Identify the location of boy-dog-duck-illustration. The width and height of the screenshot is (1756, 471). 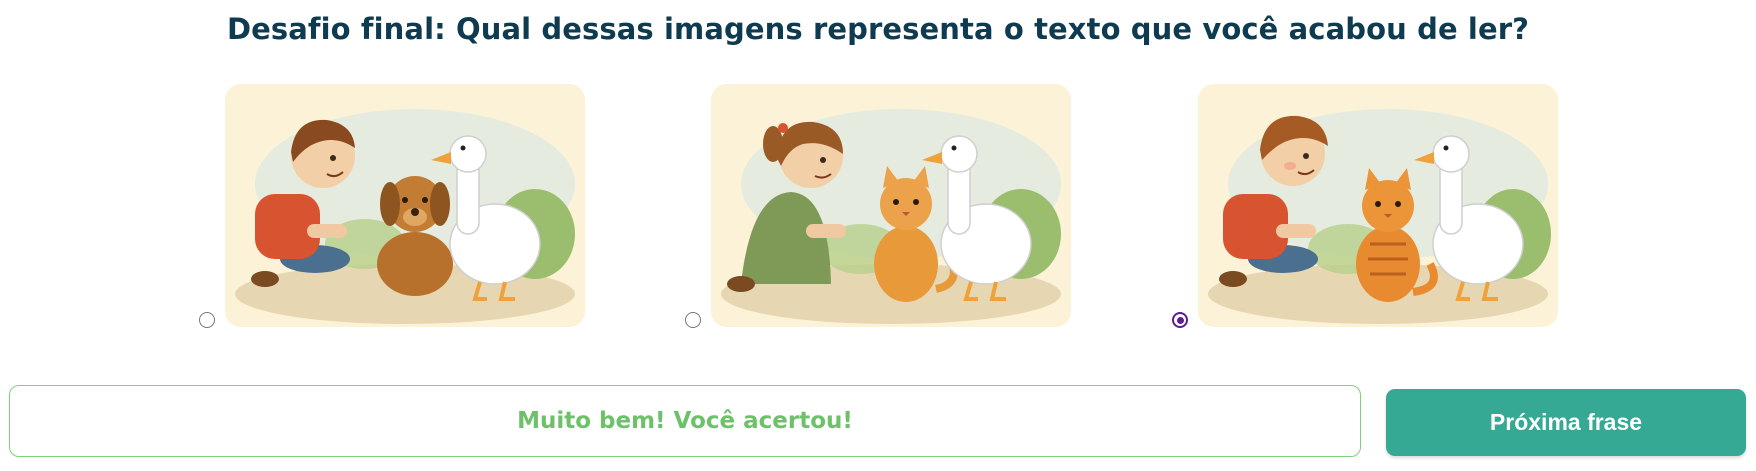
(405, 205).